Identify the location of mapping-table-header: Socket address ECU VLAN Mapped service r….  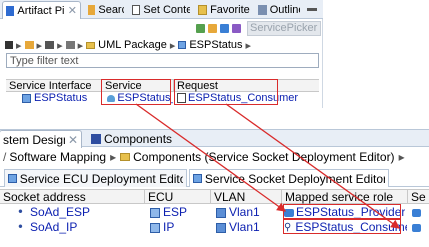
(214, 196).